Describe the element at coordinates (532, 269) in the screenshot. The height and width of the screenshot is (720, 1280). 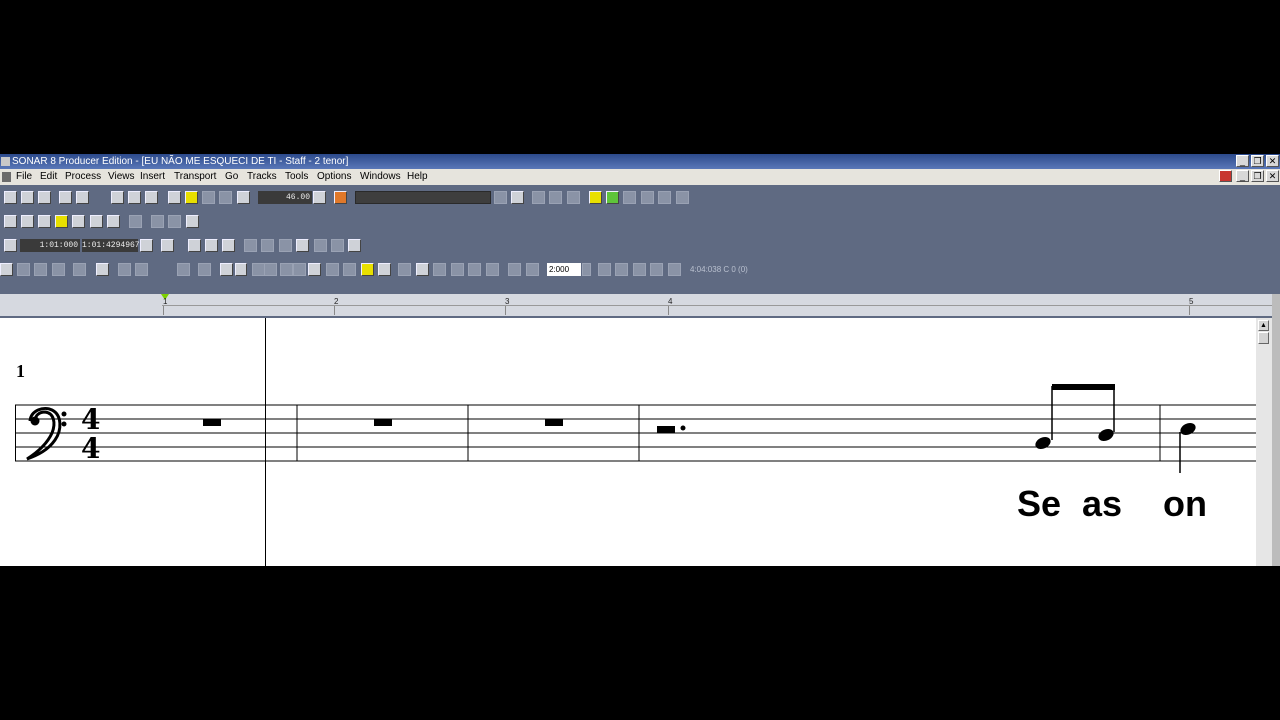
I see `tie-icon` at that location.